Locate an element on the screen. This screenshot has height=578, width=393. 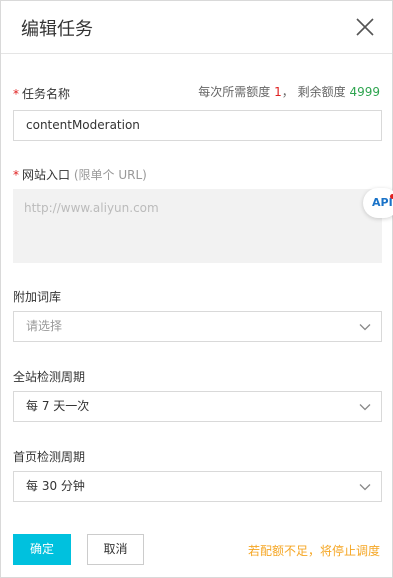
remaining-quota-label: 剩余额度 is located at coordinates (321, 92).